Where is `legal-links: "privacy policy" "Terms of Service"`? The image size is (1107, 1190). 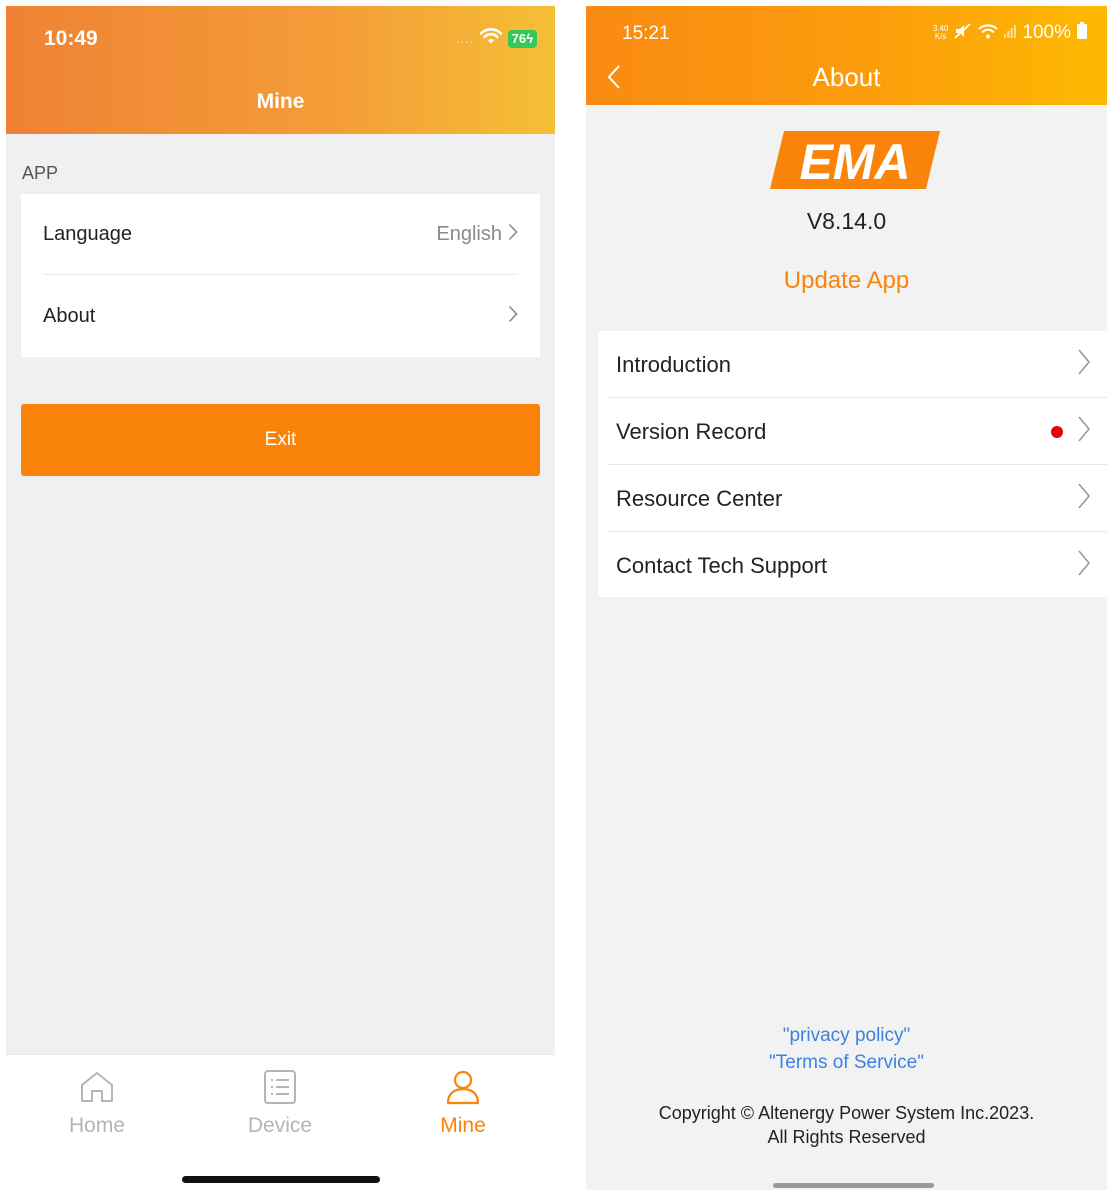
legal-links: "privacy policy" "Terms of Service" is located at coordinates (846, 1049).